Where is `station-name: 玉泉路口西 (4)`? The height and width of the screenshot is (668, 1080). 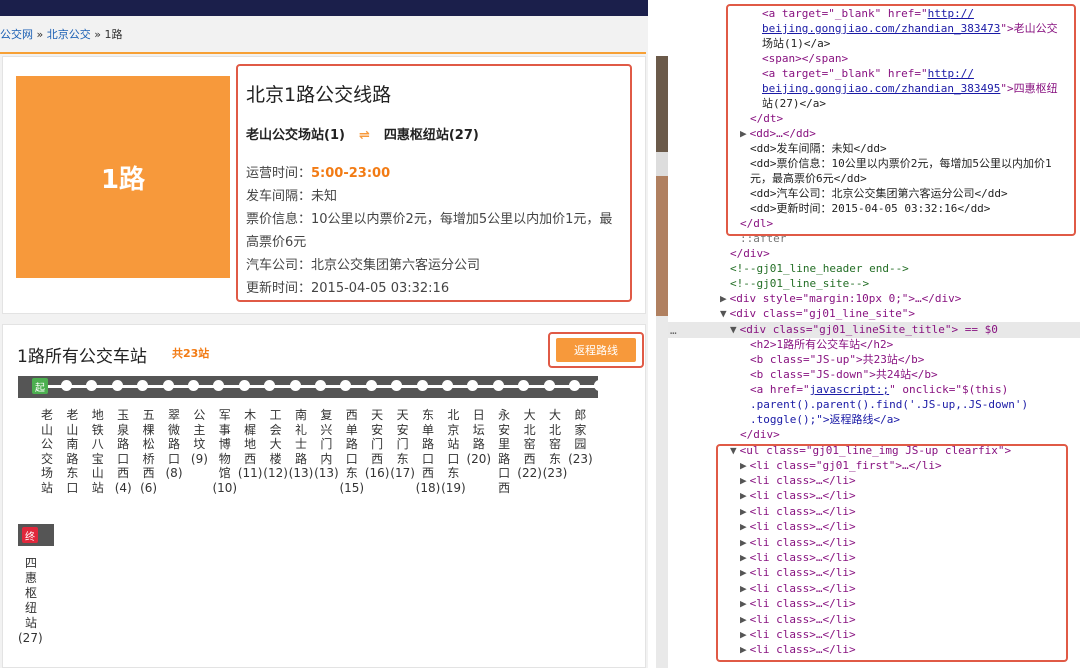 station-name: 玉泉路口西 (4) is located at coordinates (123, 451).